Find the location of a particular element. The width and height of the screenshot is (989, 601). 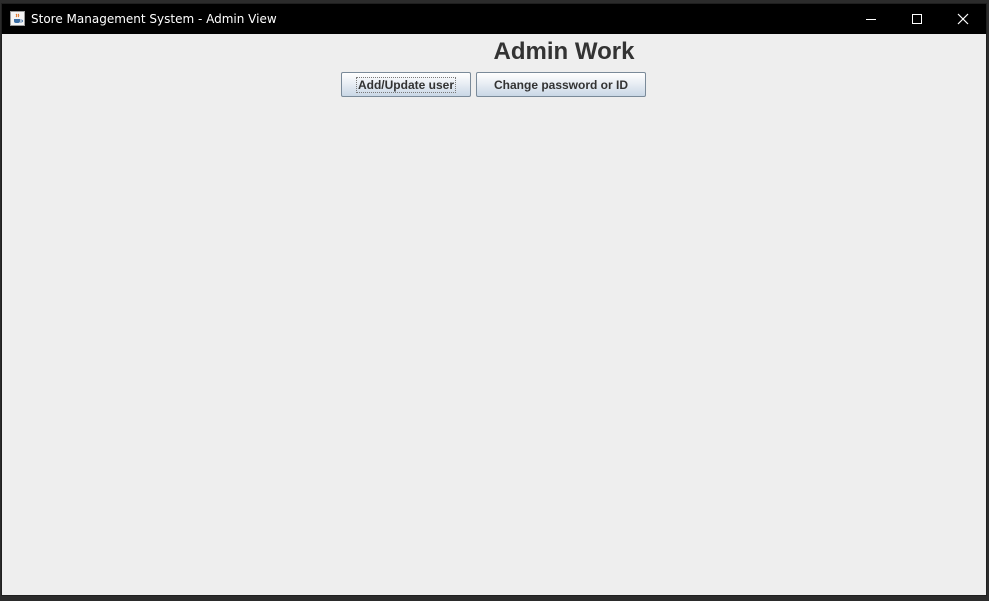

add-update-user-label: Add/Update user is located at coordinates (405, 84).